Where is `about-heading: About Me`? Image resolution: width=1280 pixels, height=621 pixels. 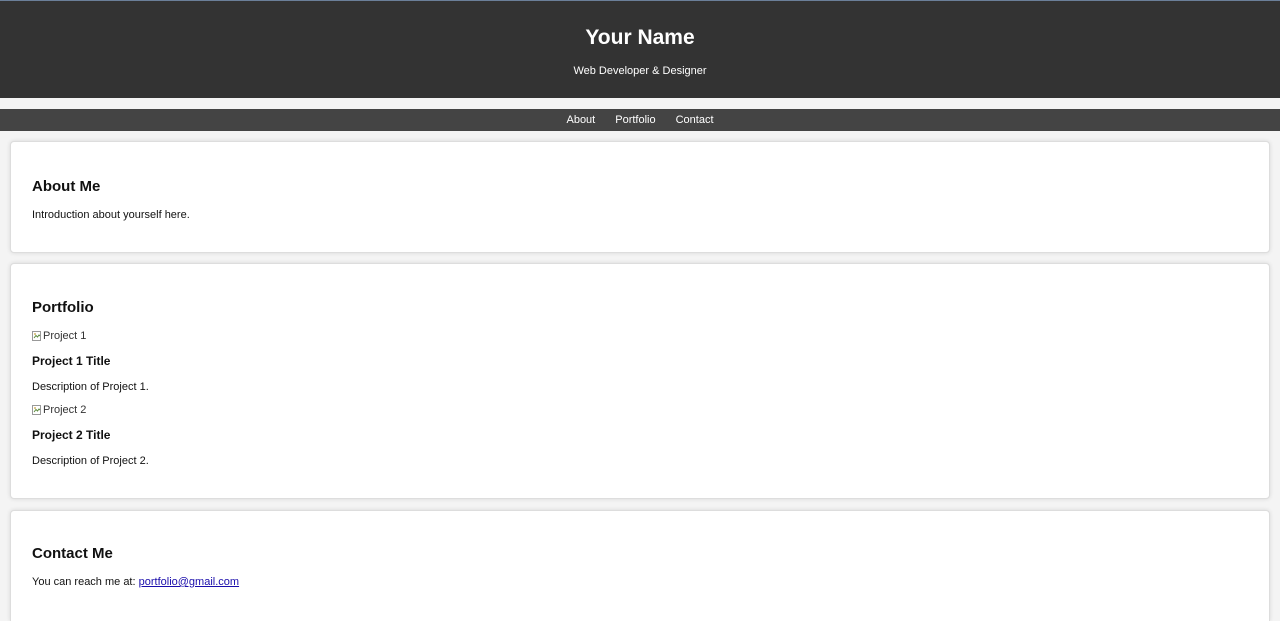 about-heading: About Me is located at coordinates (66, 186).